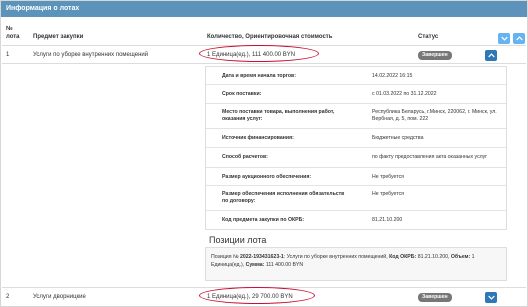  Describe the element at coordinates (261, 257) in the screenshot. I see `position-id: 2022-193431623-1` at that location.